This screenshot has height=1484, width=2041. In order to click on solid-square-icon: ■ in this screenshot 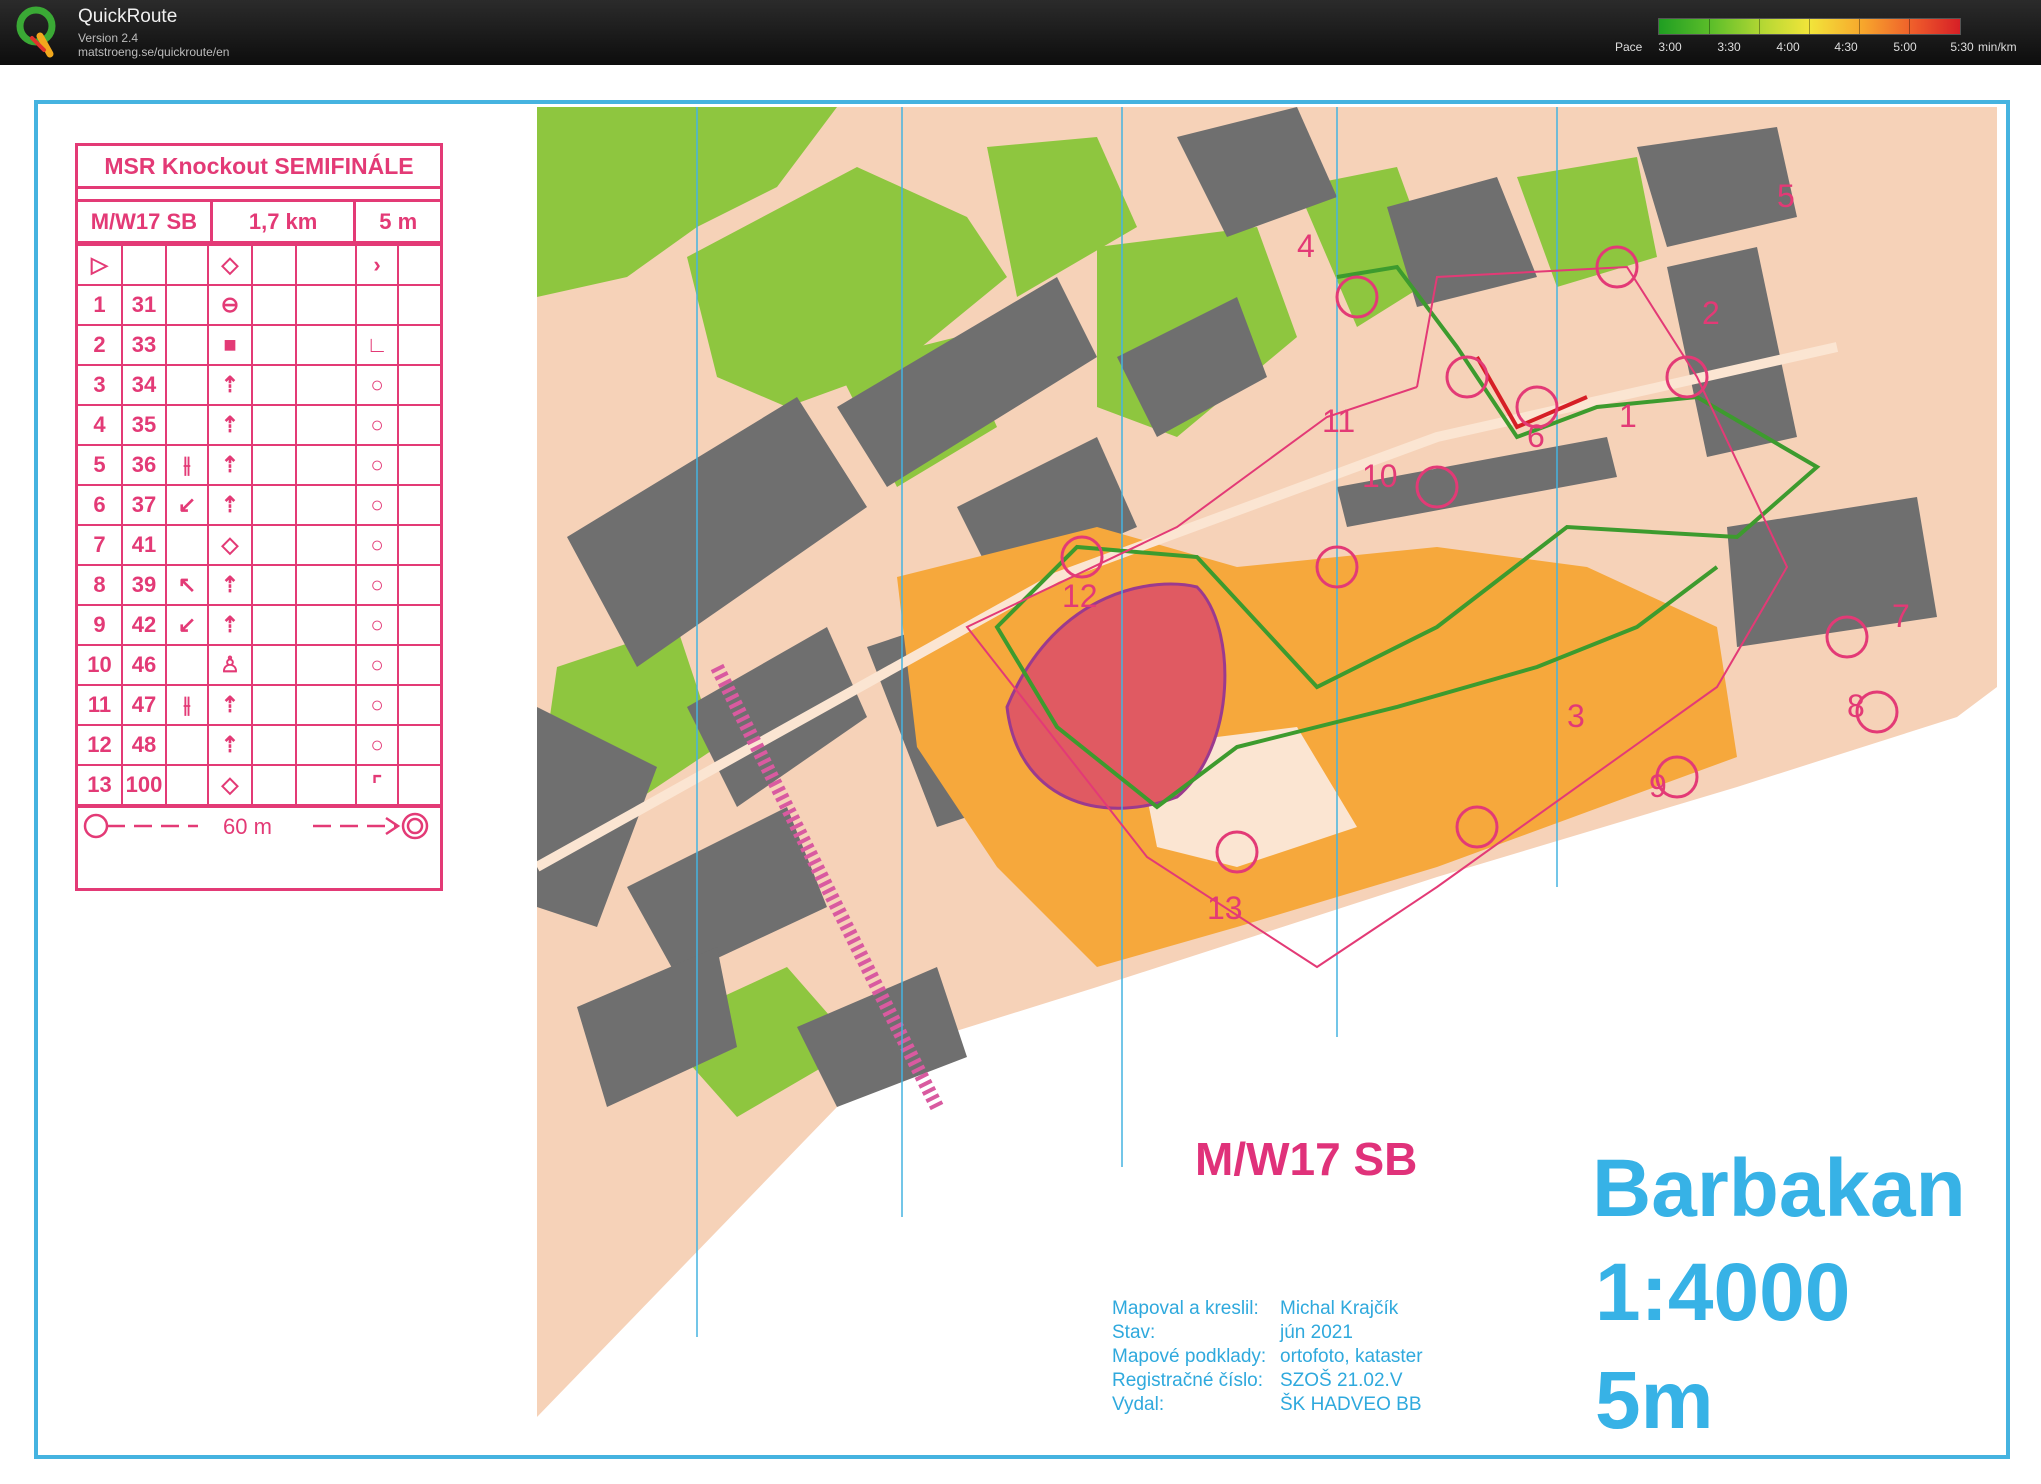, I will do `click(230, 345)`.